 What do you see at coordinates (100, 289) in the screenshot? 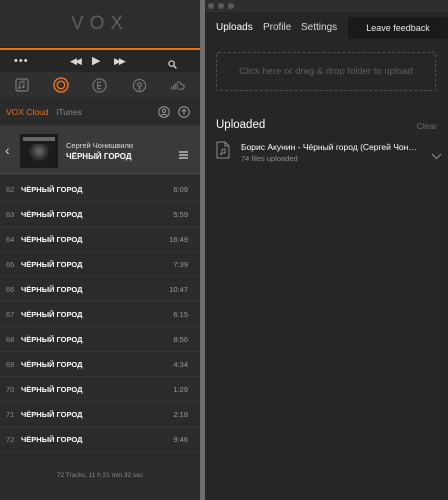
I see `track-row: 66 ЧЁРНЫЙ ГОРОД 10:47` at bounding box center [100, 289].